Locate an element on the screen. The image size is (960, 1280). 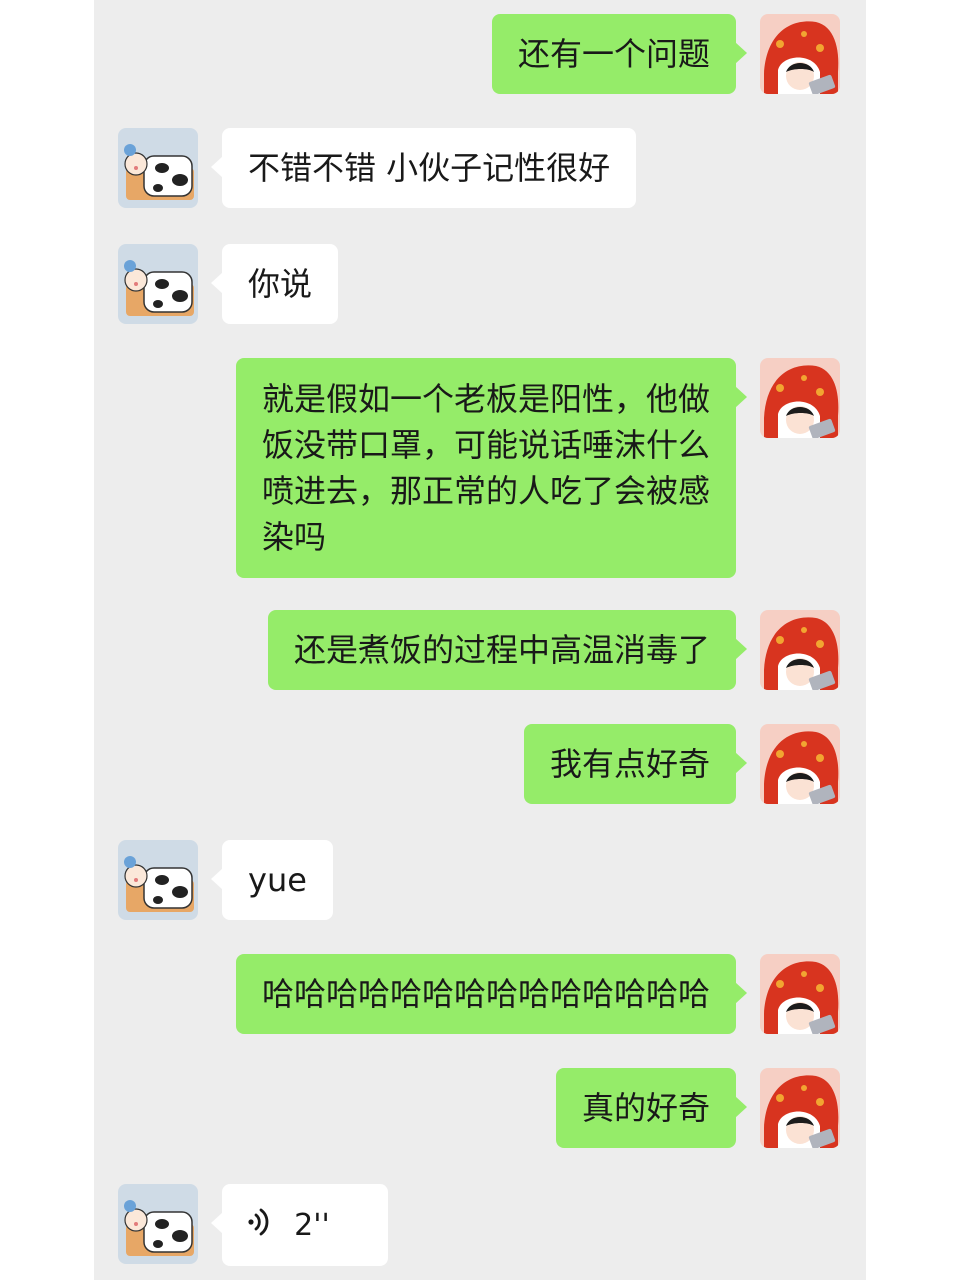
message-bubble-outgoing: 还有一个问题 is located at coordinates (619, 54).